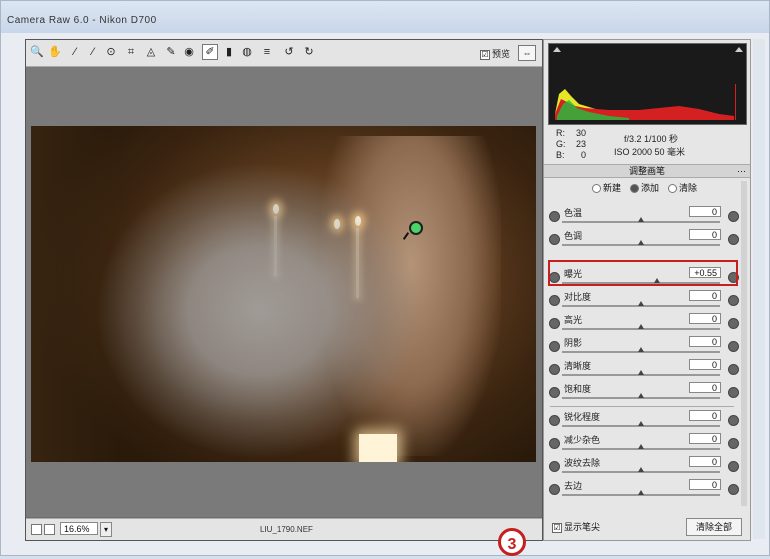 The image size is (770, 559). I want to click on mode-new: 新建, so click(606, 187).